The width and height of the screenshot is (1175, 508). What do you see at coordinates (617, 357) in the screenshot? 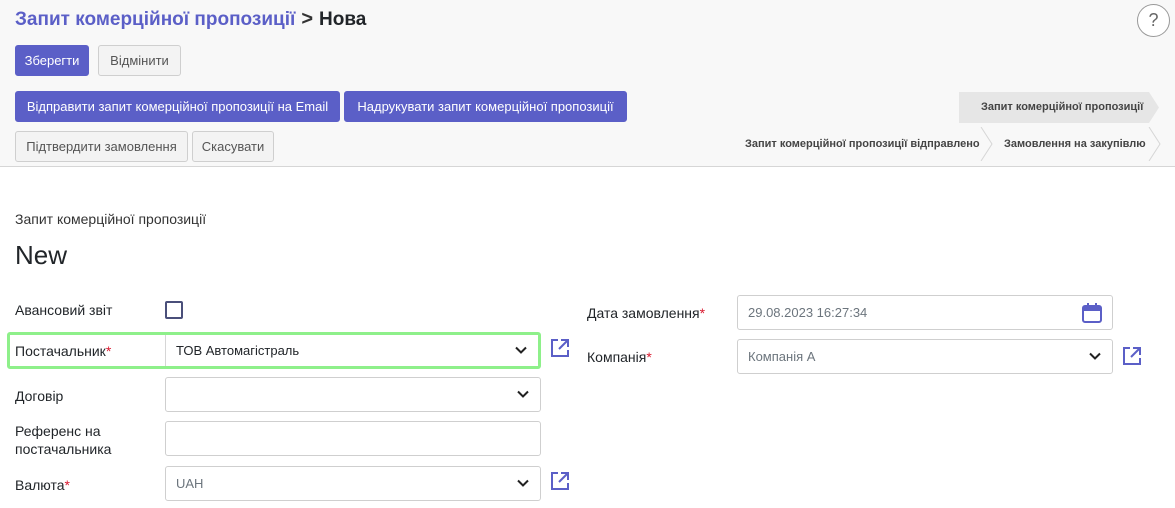
I see `company-label-text: Компанія` at bounding box center [617, 357].